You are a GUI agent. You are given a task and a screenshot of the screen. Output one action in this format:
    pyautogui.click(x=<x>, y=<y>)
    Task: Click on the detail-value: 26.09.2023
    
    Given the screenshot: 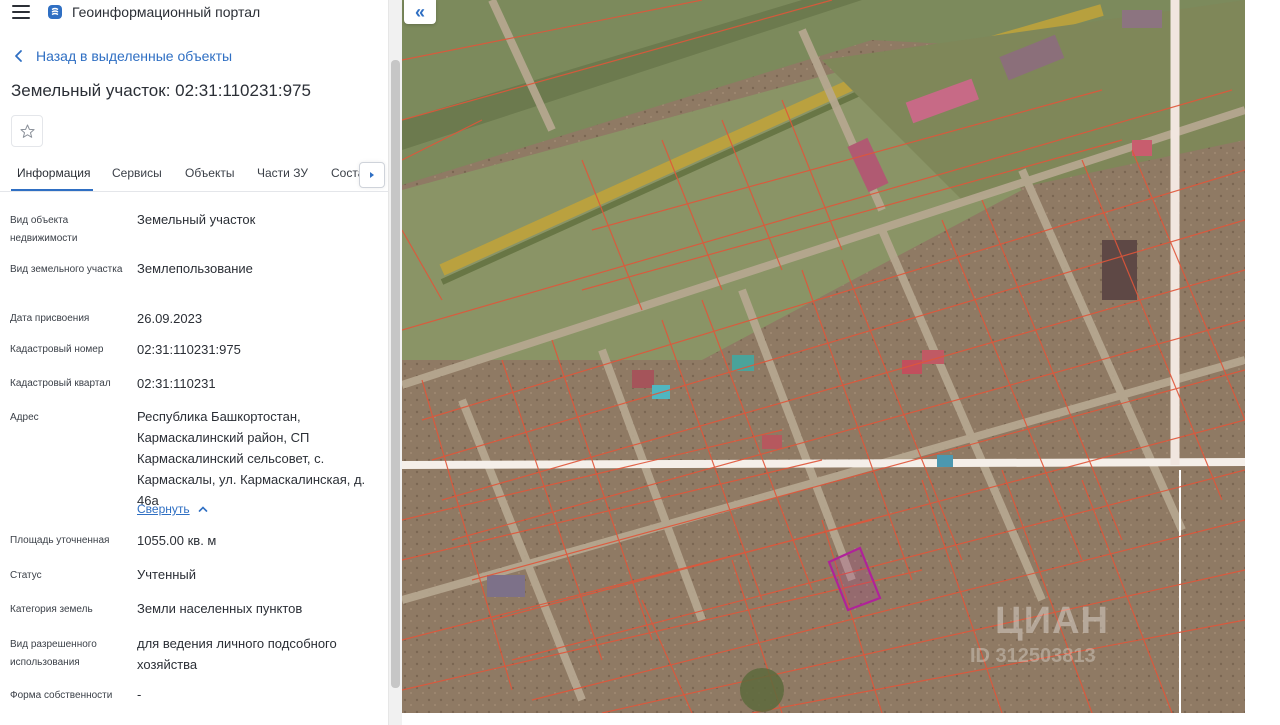 What is the action you would take?
    pyautogui.click(x=170, y=318)
    